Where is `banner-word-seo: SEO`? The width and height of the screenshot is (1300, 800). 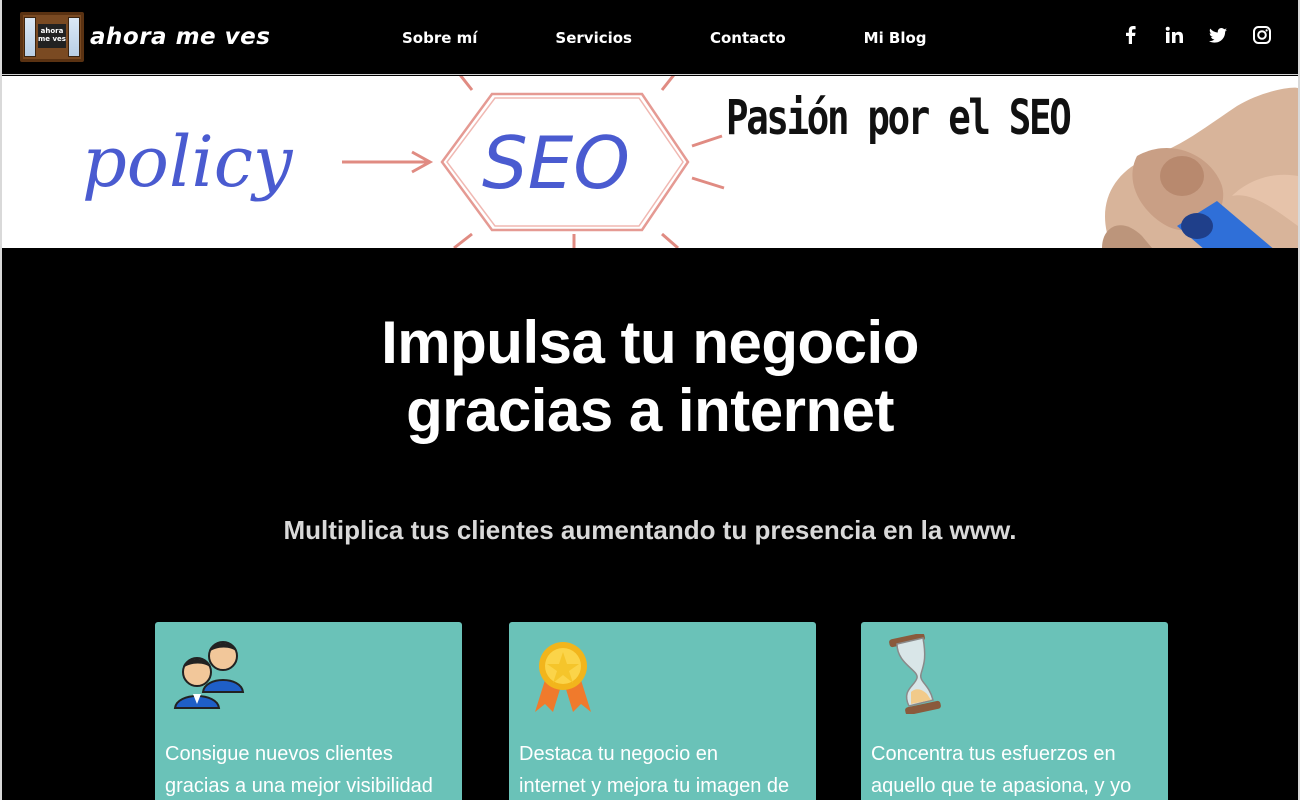
banner-word-seo: SEO is located at coordinates (556, 163).